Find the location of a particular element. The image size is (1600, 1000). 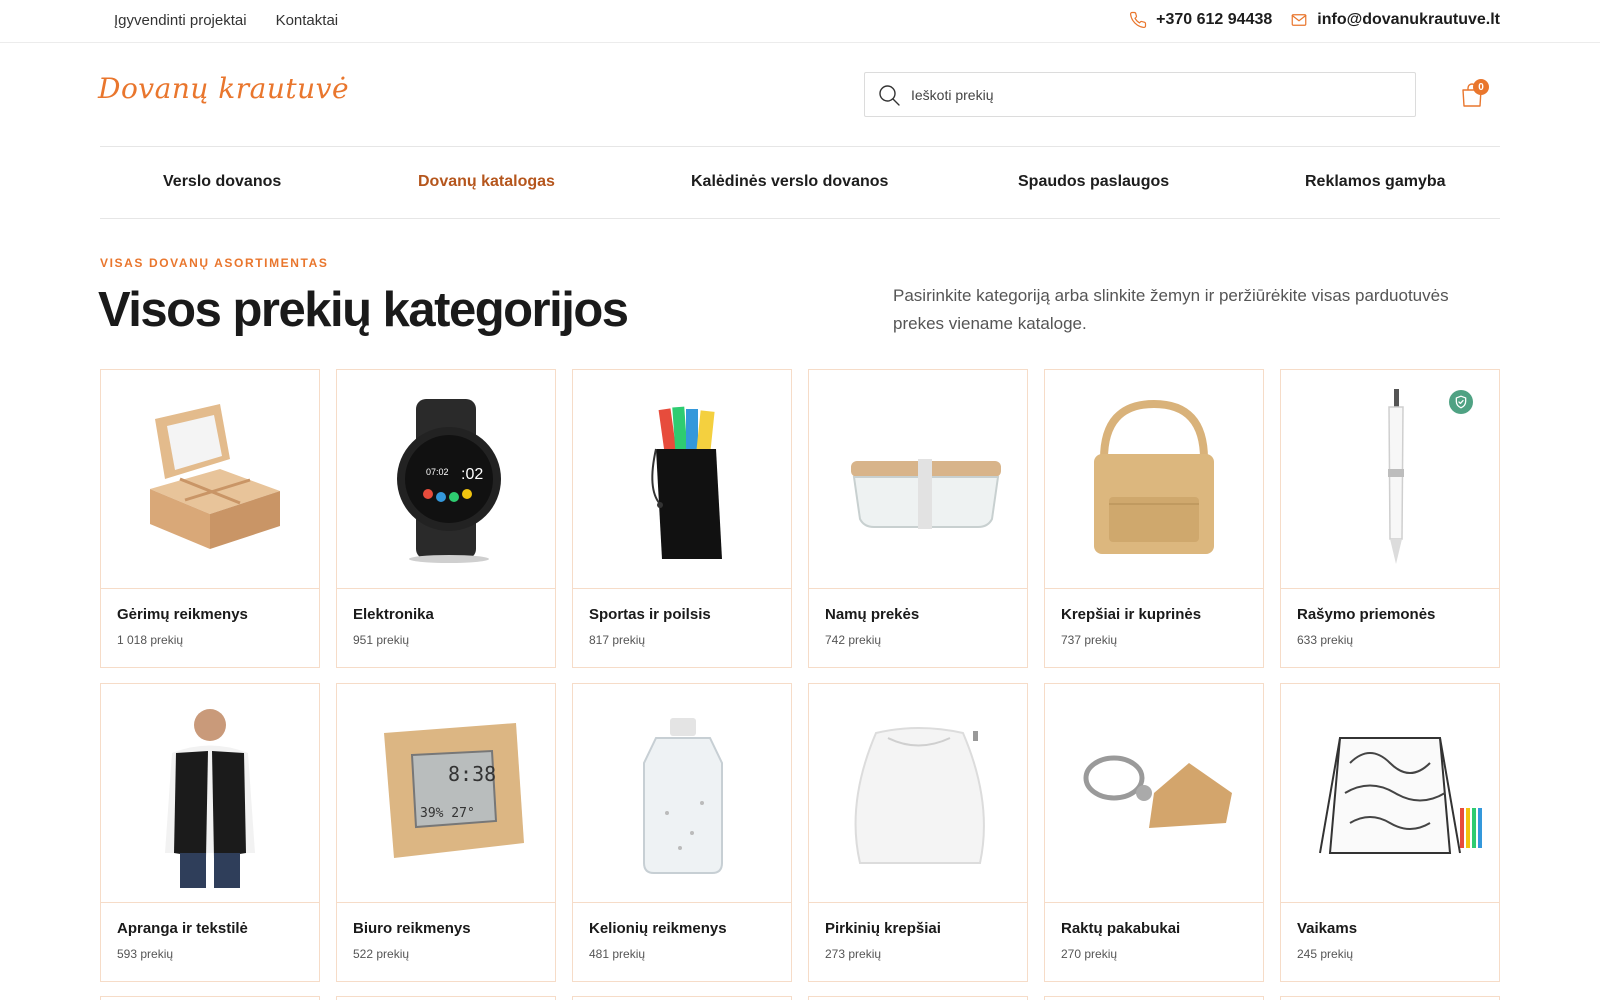

smartwatch-icon: 07:02 :02 is located at coordinates (449, 481).